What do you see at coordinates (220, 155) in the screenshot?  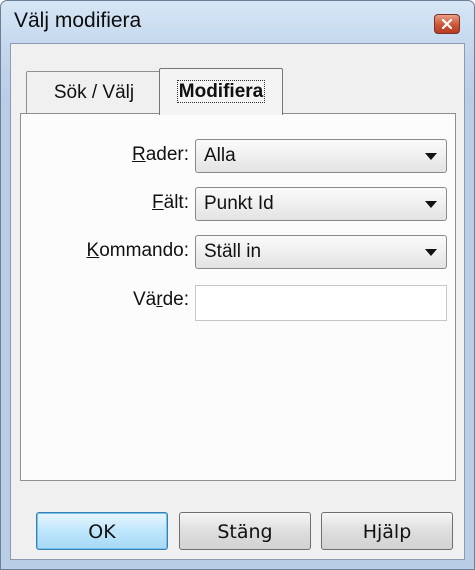 I see `rader-value: Alla` at bounding box center [220, 155].